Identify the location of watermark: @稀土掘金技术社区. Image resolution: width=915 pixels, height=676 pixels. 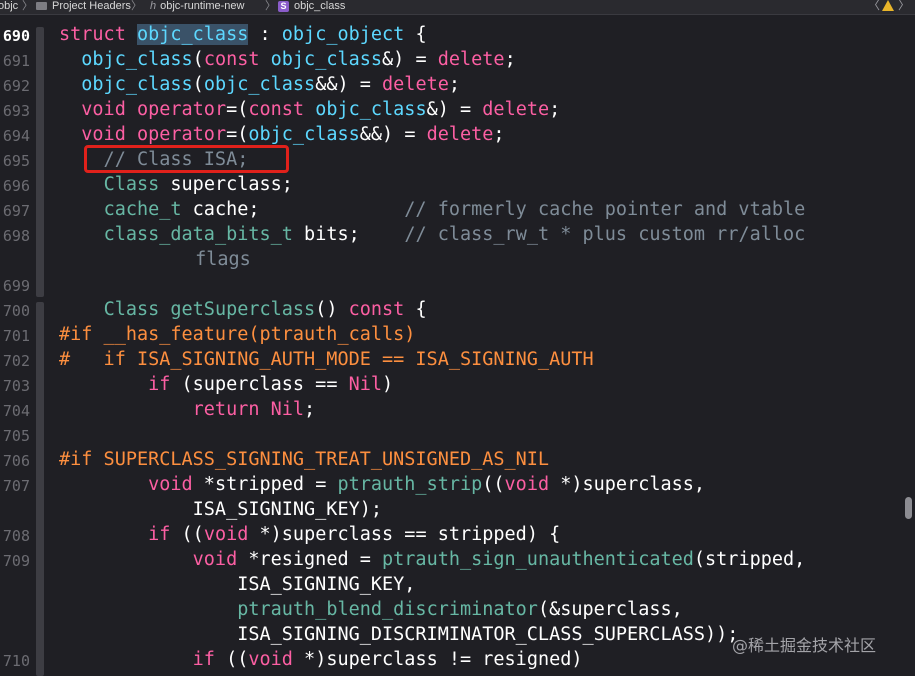
(804, 645).